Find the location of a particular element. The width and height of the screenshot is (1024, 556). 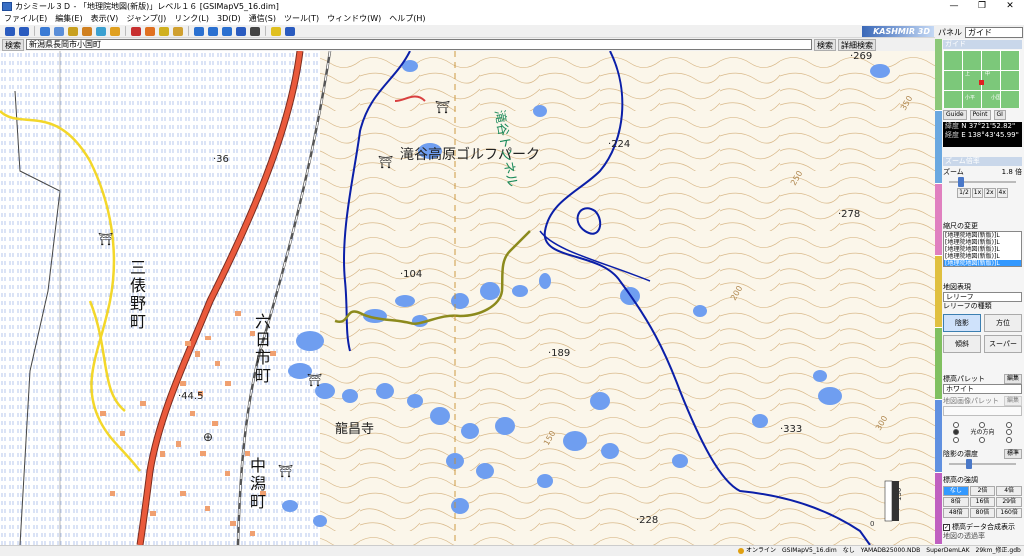

emphasis-option-button: 2倍 is located at coordinates (982, 491).